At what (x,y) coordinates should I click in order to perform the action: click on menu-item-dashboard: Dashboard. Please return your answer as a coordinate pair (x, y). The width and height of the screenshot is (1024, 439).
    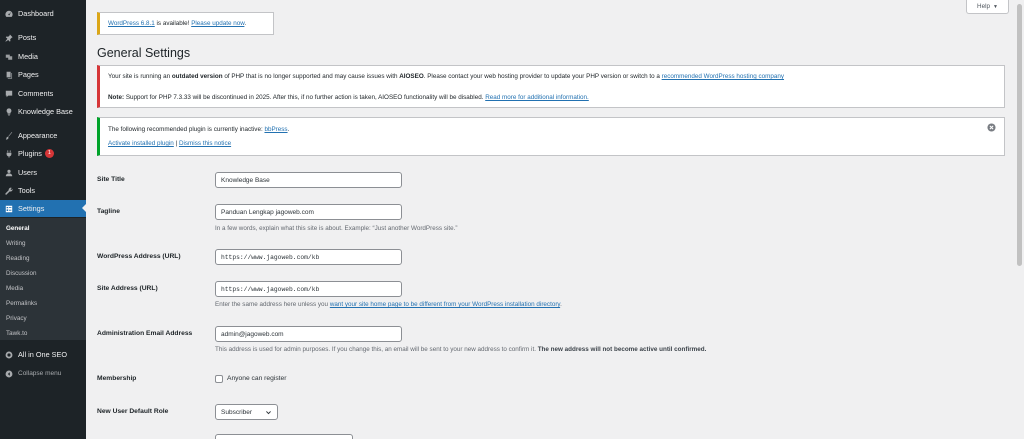
    Looking at the image, I should click on (43, 13).